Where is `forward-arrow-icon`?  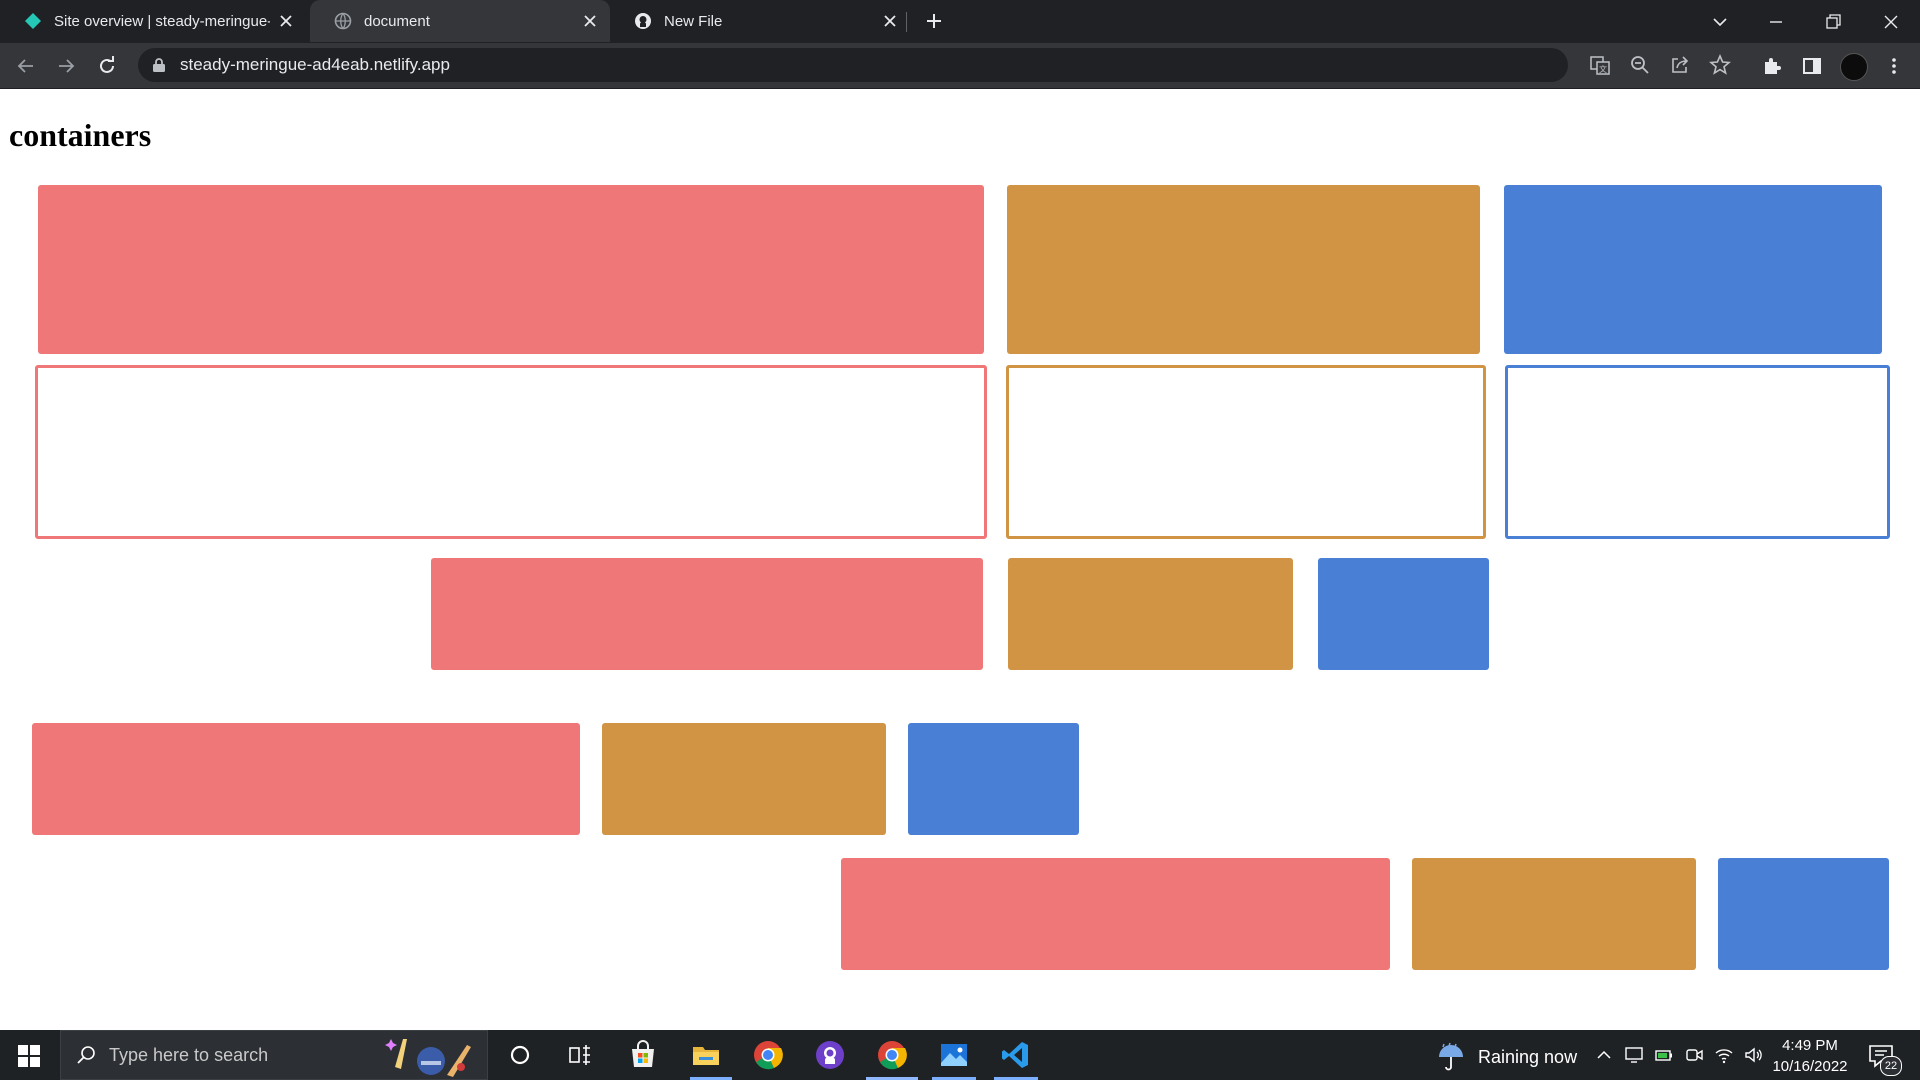
forward-arrow-icon is located at coordinates (66, 66).